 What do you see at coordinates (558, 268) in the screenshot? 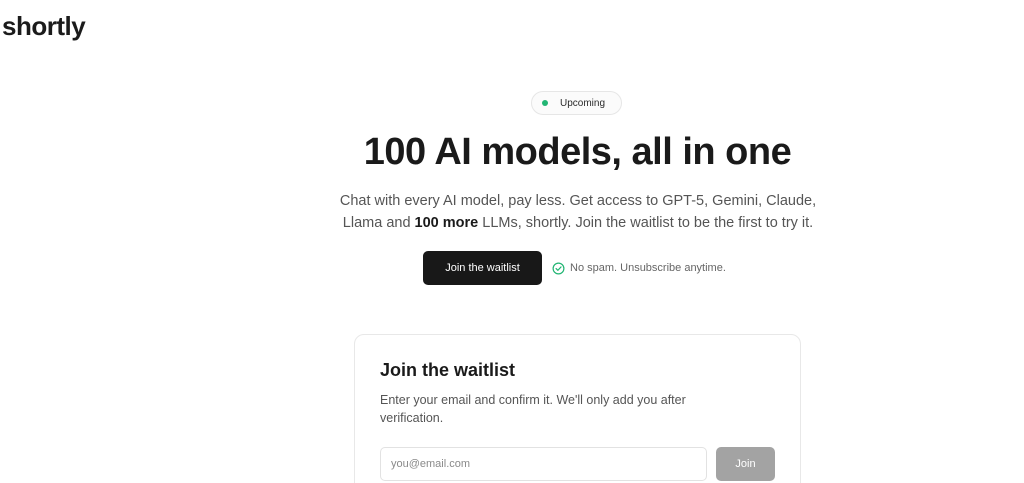
I see `check-circle-icon` at bounding box center [558, 268].